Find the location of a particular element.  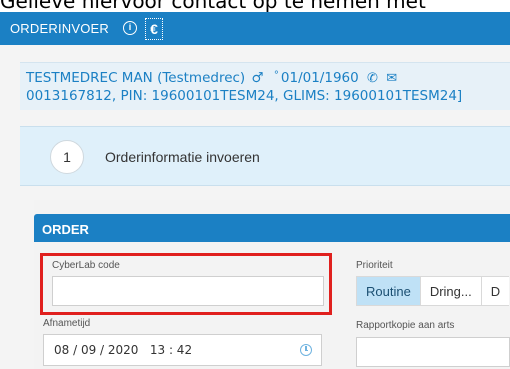

priority-selector: Routine Dring... D is located at coordinates (433, 291).